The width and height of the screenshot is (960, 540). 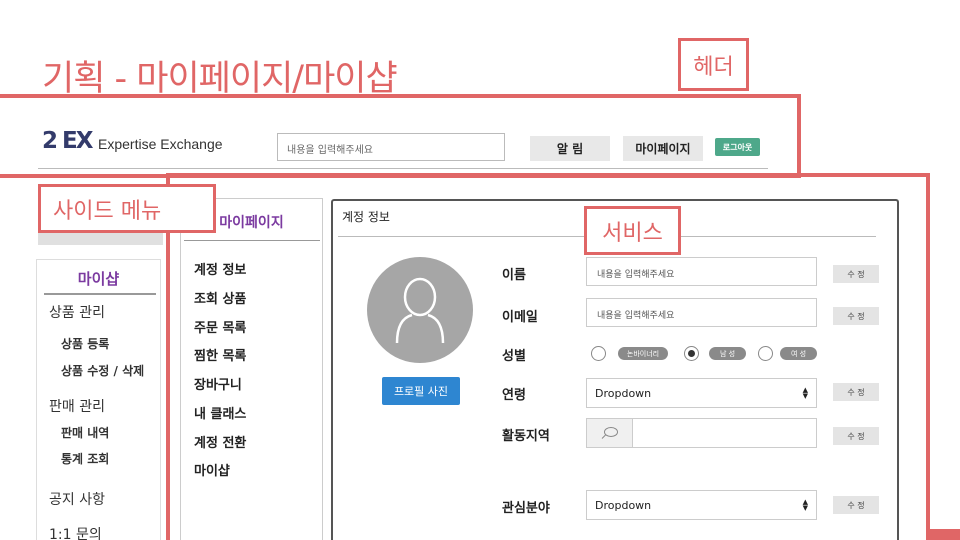 I want to click on region-label: 활동지역, so click(x=526, y=436).